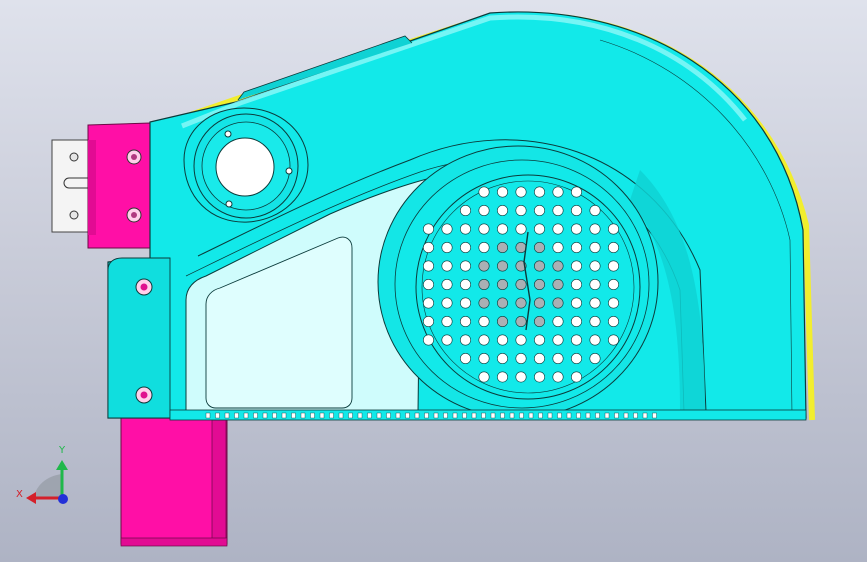 The image size is (867, 562). I want to click on triad-y-label: Y, so click(62, 450).